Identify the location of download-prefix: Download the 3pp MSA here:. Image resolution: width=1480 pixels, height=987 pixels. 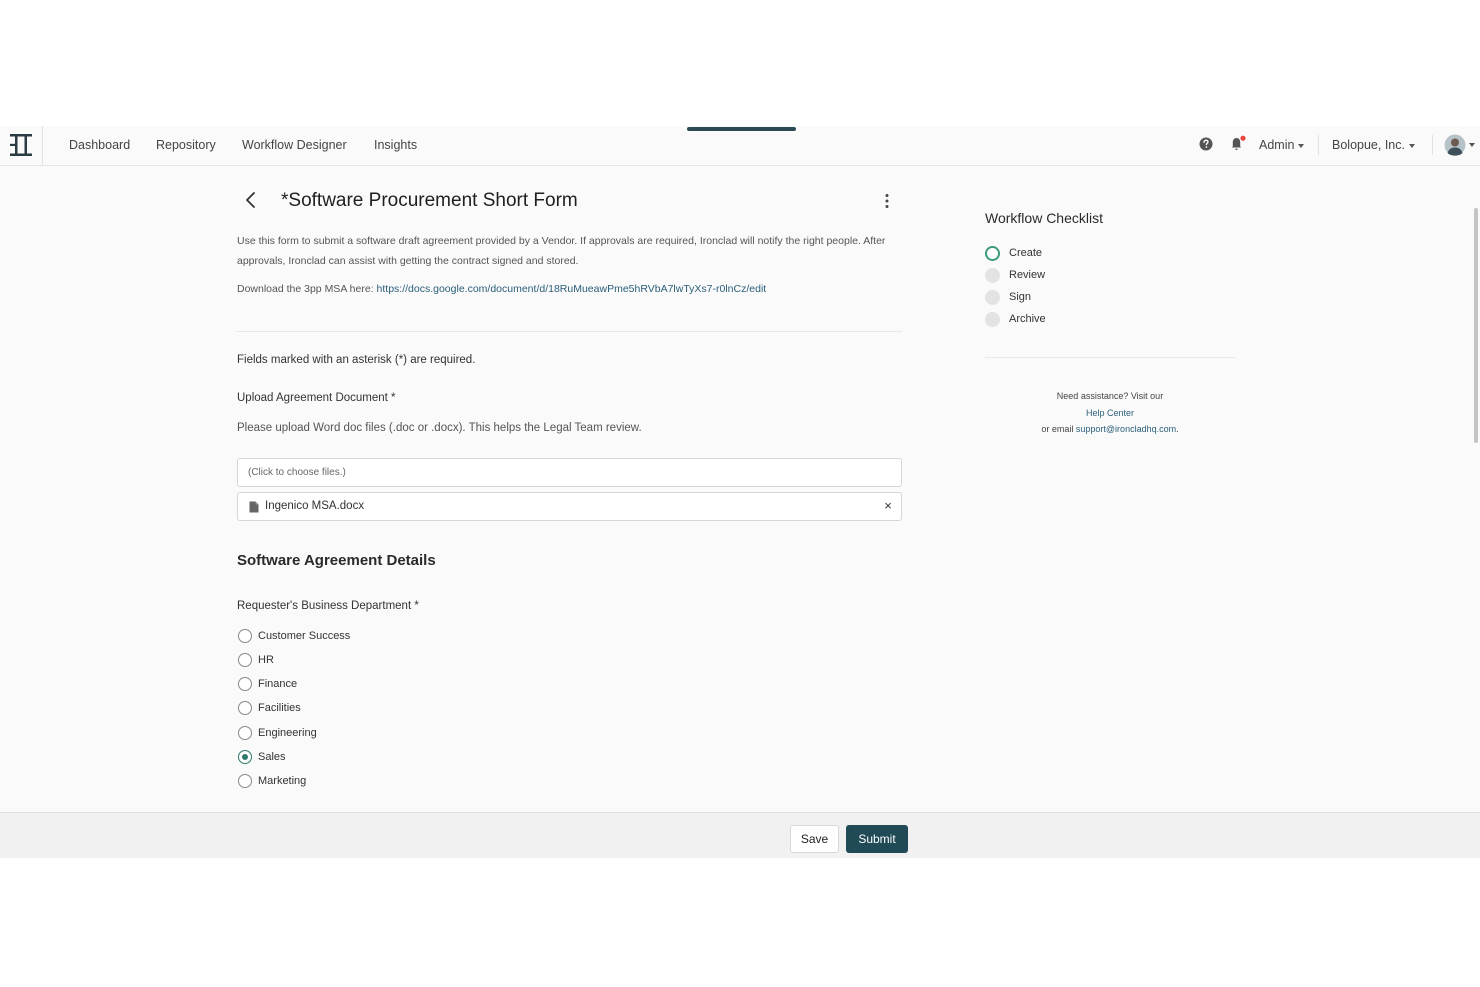
(307, 289).